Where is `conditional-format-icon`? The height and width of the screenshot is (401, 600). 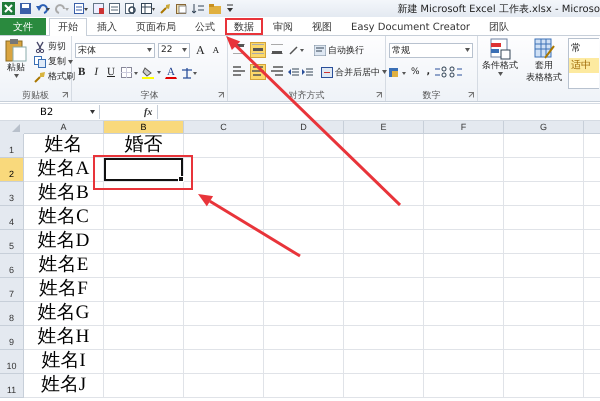 conditional-format-icon is located at coordinates (500, 49).